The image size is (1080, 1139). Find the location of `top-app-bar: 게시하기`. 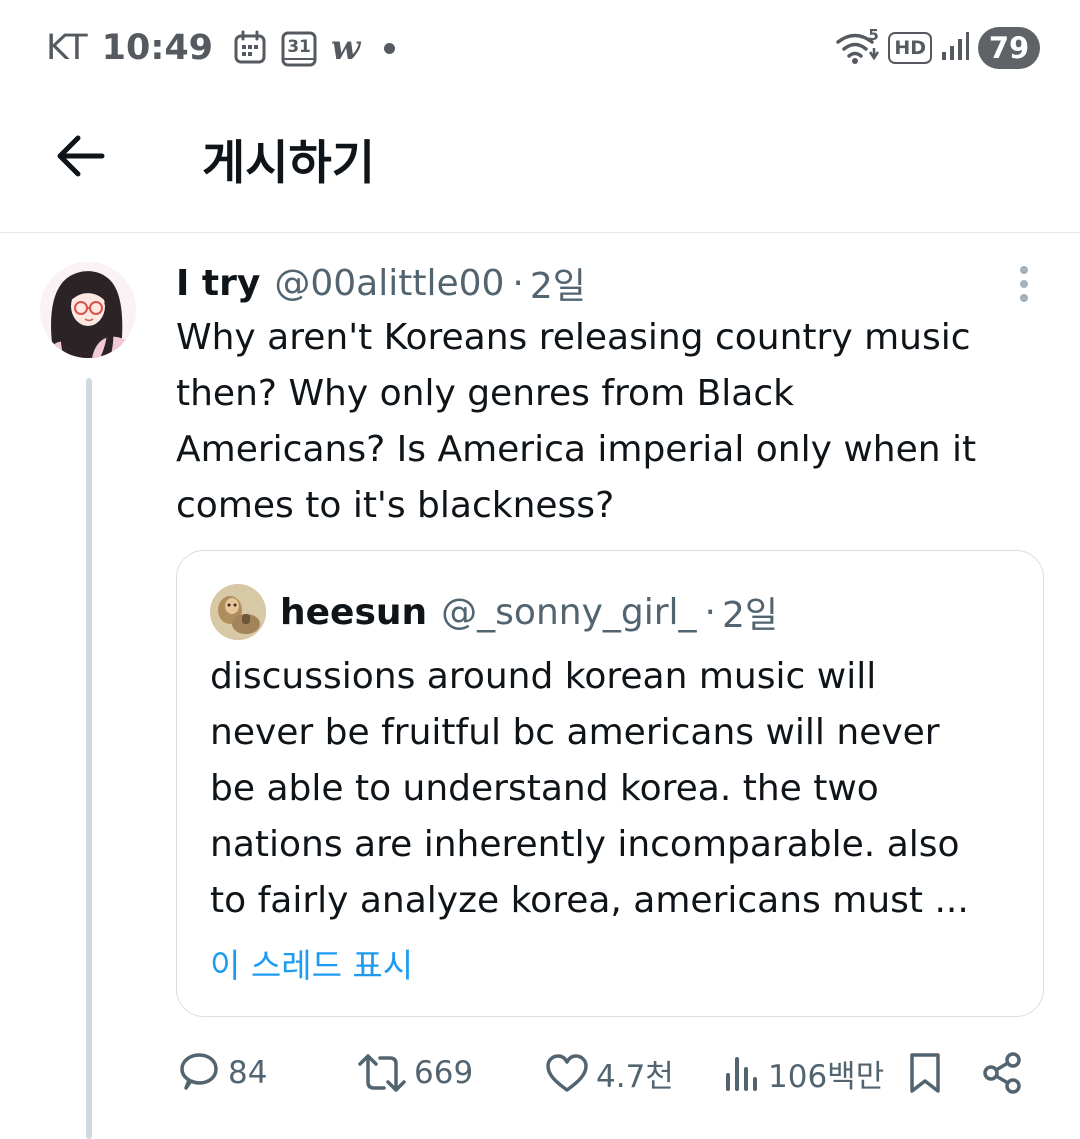

top-app-bar: 게시하기 is located at coordinates (540, 164).